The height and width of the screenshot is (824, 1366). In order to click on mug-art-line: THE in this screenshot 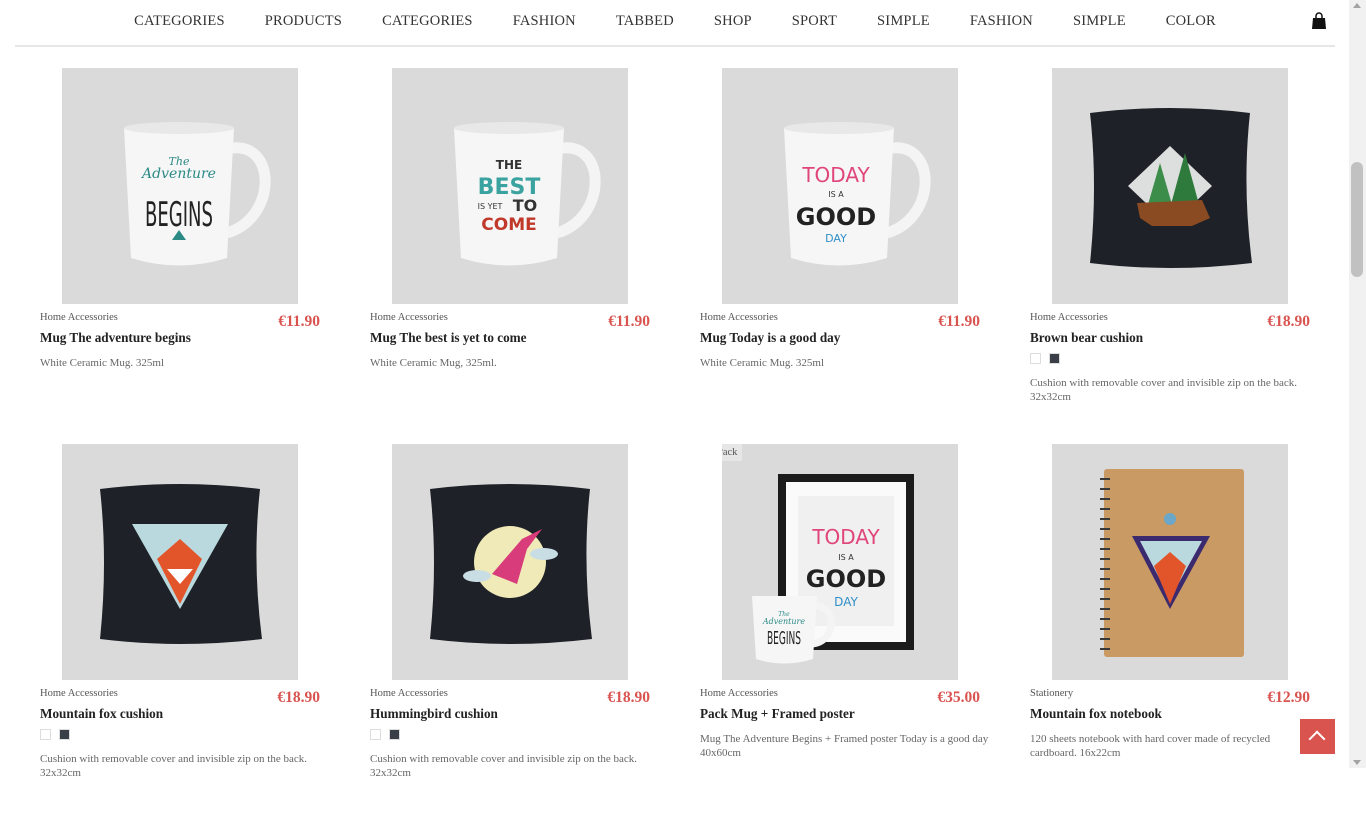, I will do `click(509, 165)`.